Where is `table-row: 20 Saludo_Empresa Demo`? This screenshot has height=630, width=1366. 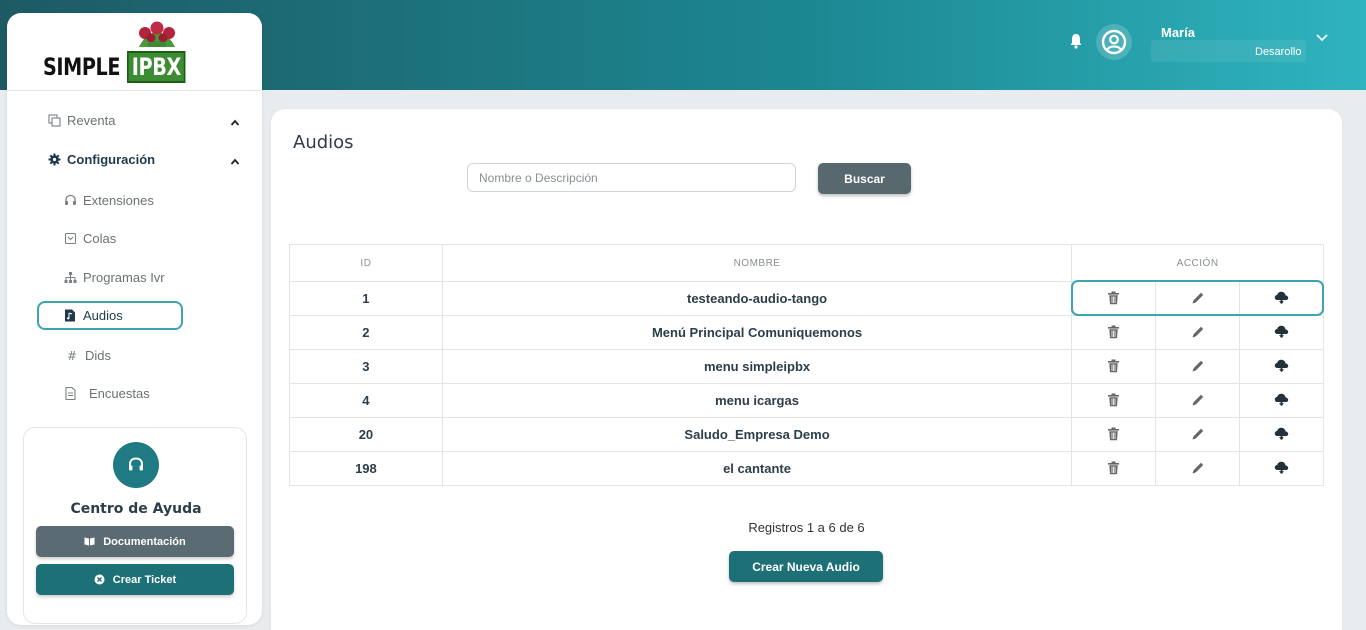
table-row: 20 Saludo_Empresa Demo is located at coordinates (806, 434).